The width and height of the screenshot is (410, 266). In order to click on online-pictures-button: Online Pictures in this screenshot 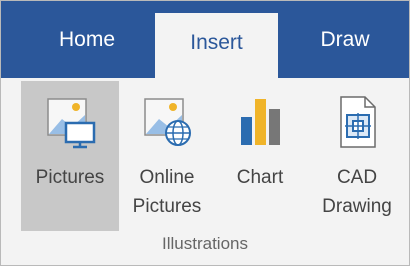, I will do `click(167, 156)`.